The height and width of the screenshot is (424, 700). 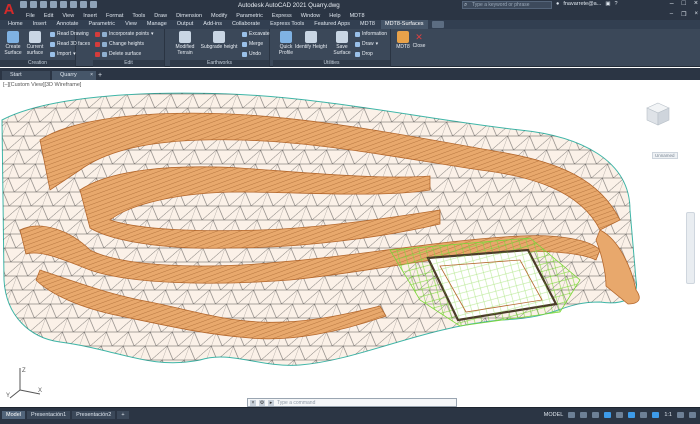 What do you see at coordinates (114, 16) in the screenshot?
I see `menu-format: Format` at bounding box center [114, 16].